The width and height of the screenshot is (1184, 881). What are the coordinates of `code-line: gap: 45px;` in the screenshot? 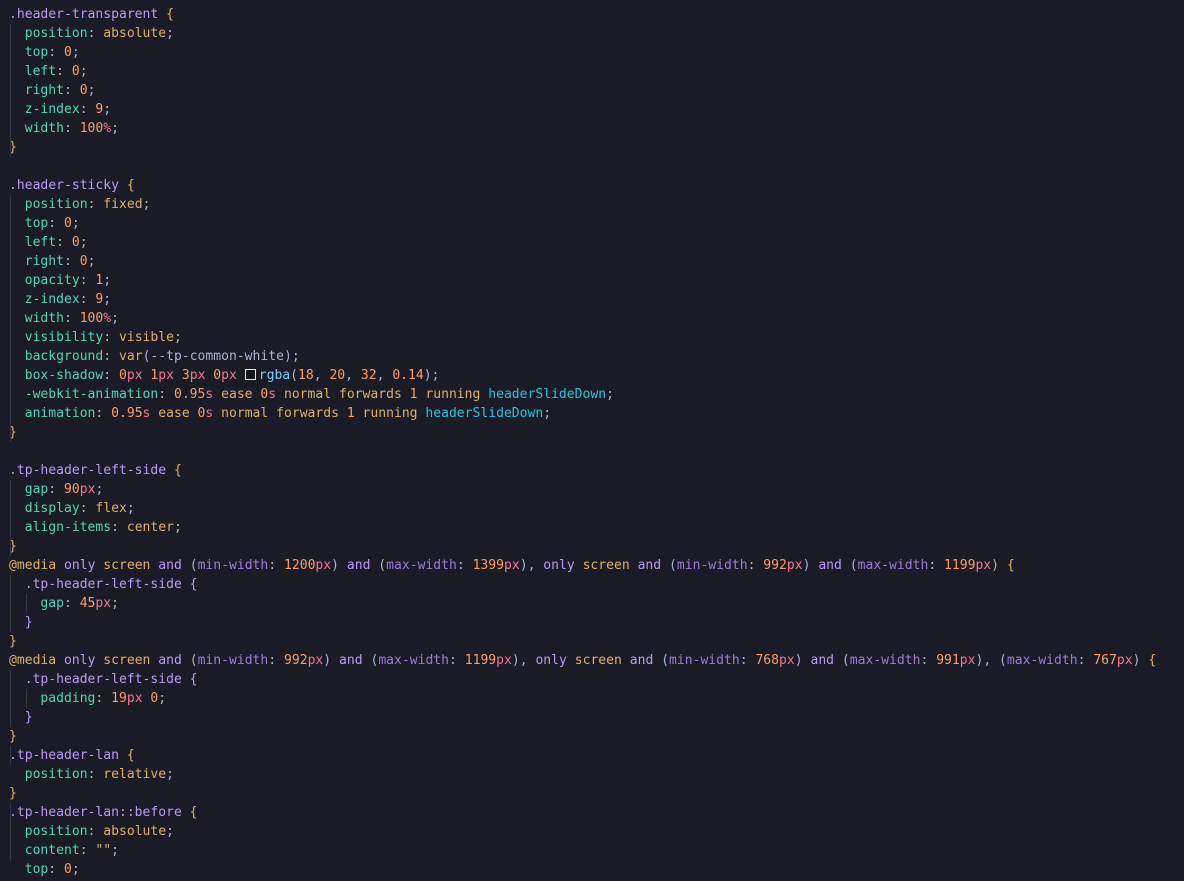 It's located at (582, 603).